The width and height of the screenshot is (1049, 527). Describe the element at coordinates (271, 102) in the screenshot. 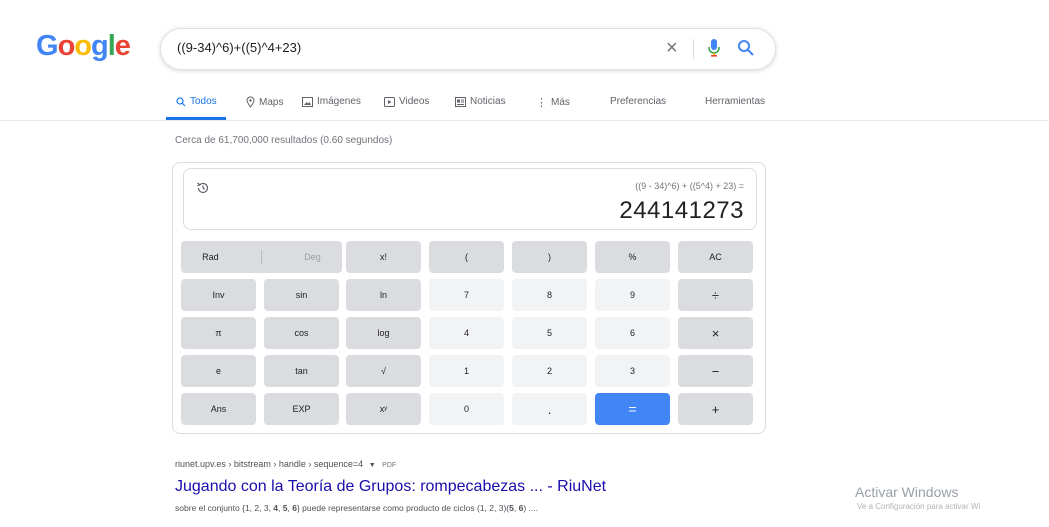

I see `tab-label: Maps` at that location.